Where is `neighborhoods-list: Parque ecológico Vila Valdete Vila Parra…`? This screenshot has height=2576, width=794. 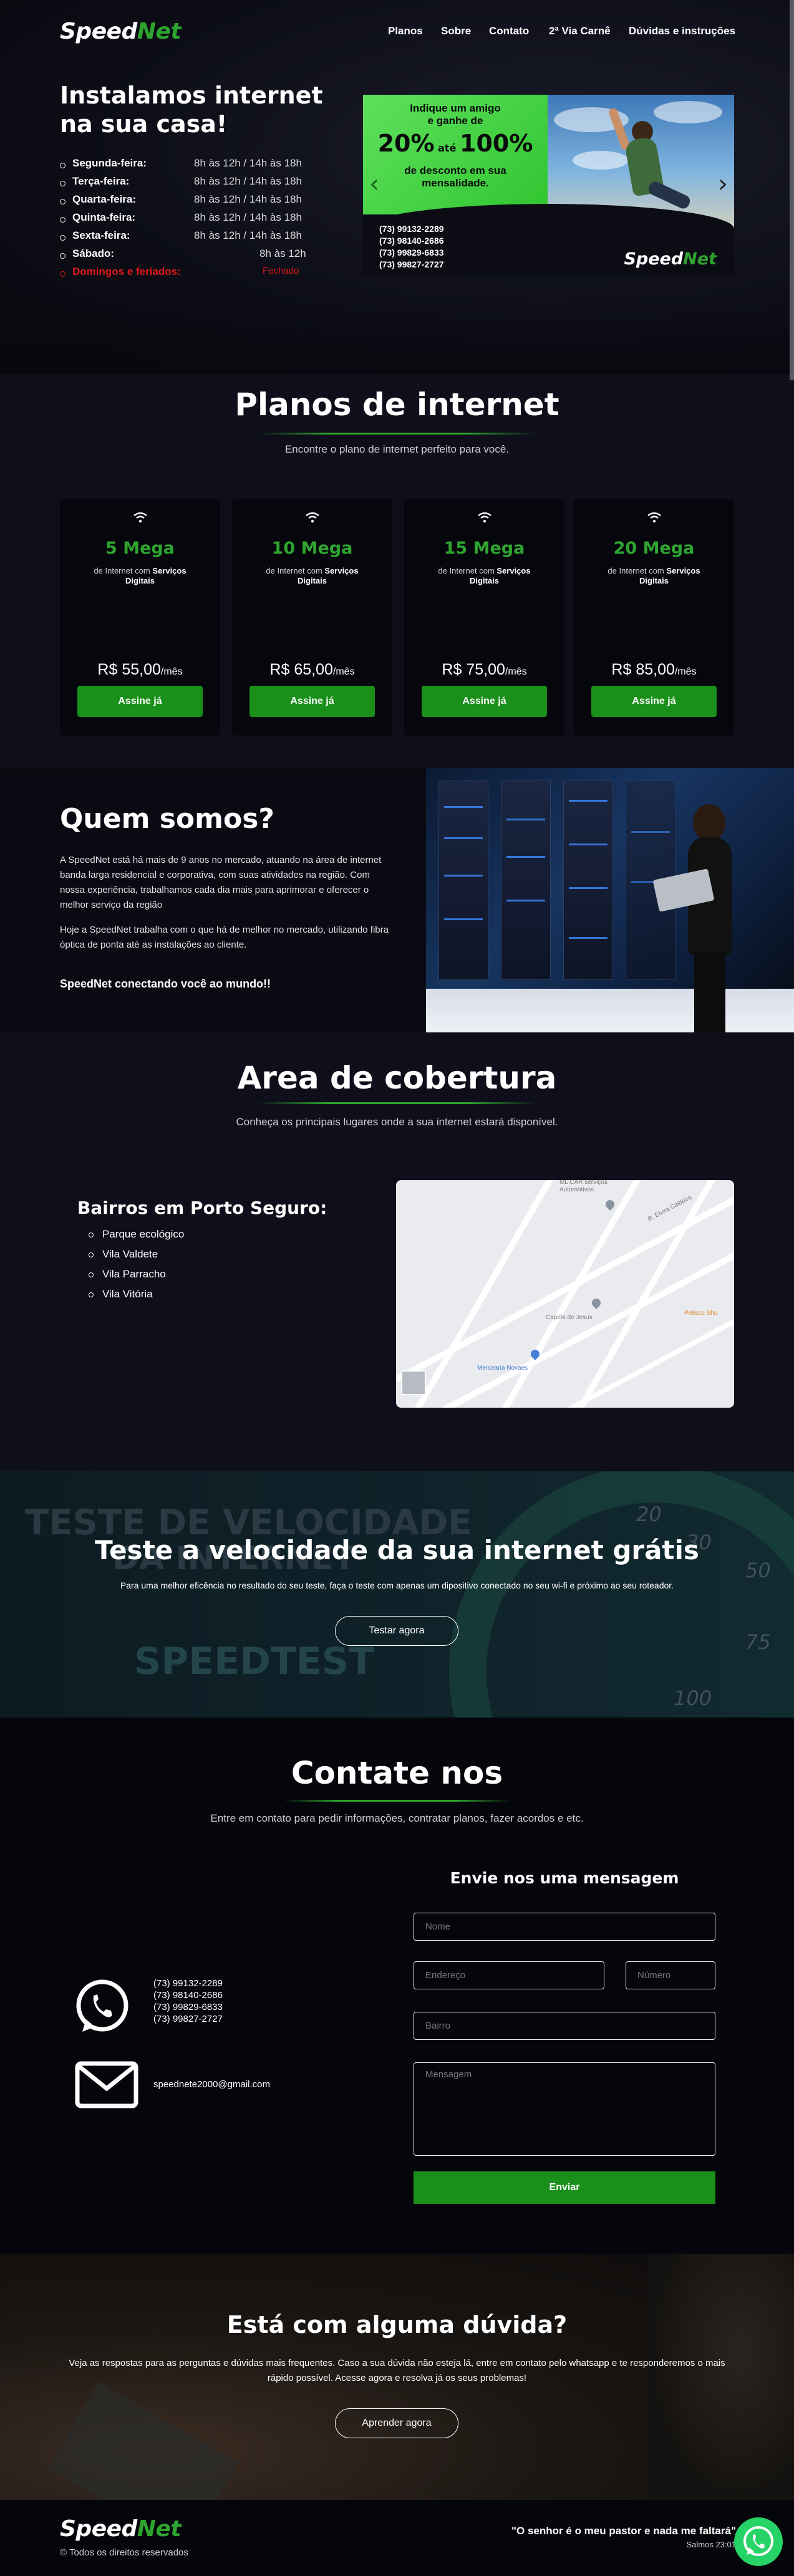
neighborhoods-list: Parque ecológico Vila Valdete Vila Parra… is located at coordinates (130, 1268).